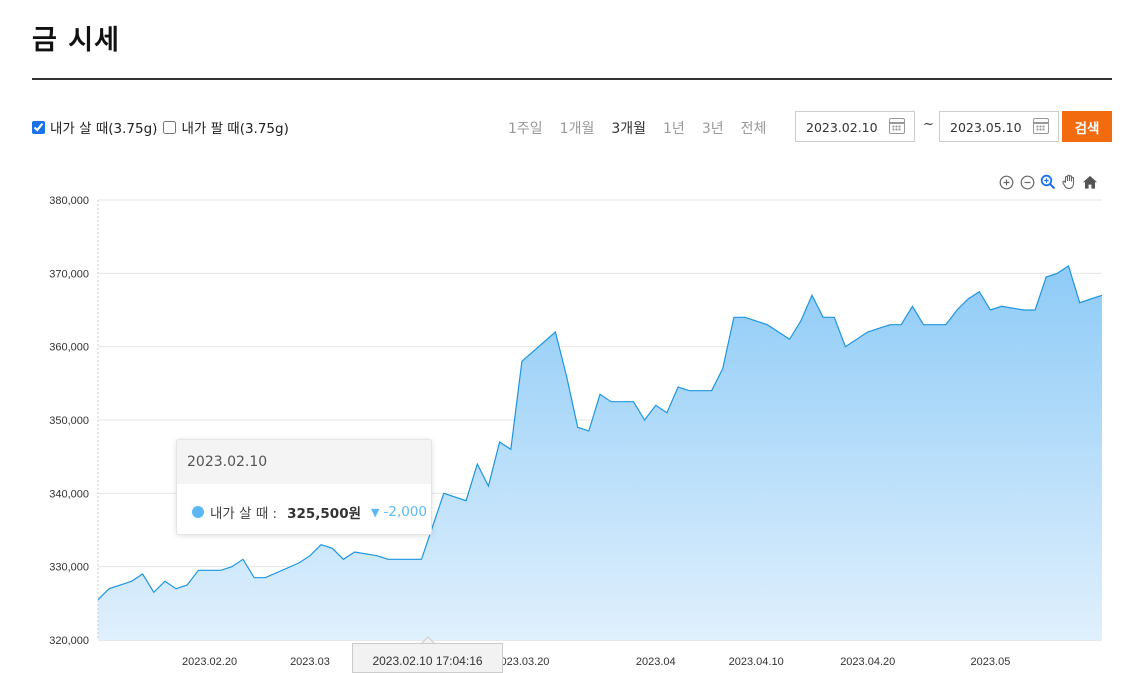 This screenshot has height=673, width=1128. I want to click on x-tick-label: 2023.02.20, so click(209, 662).